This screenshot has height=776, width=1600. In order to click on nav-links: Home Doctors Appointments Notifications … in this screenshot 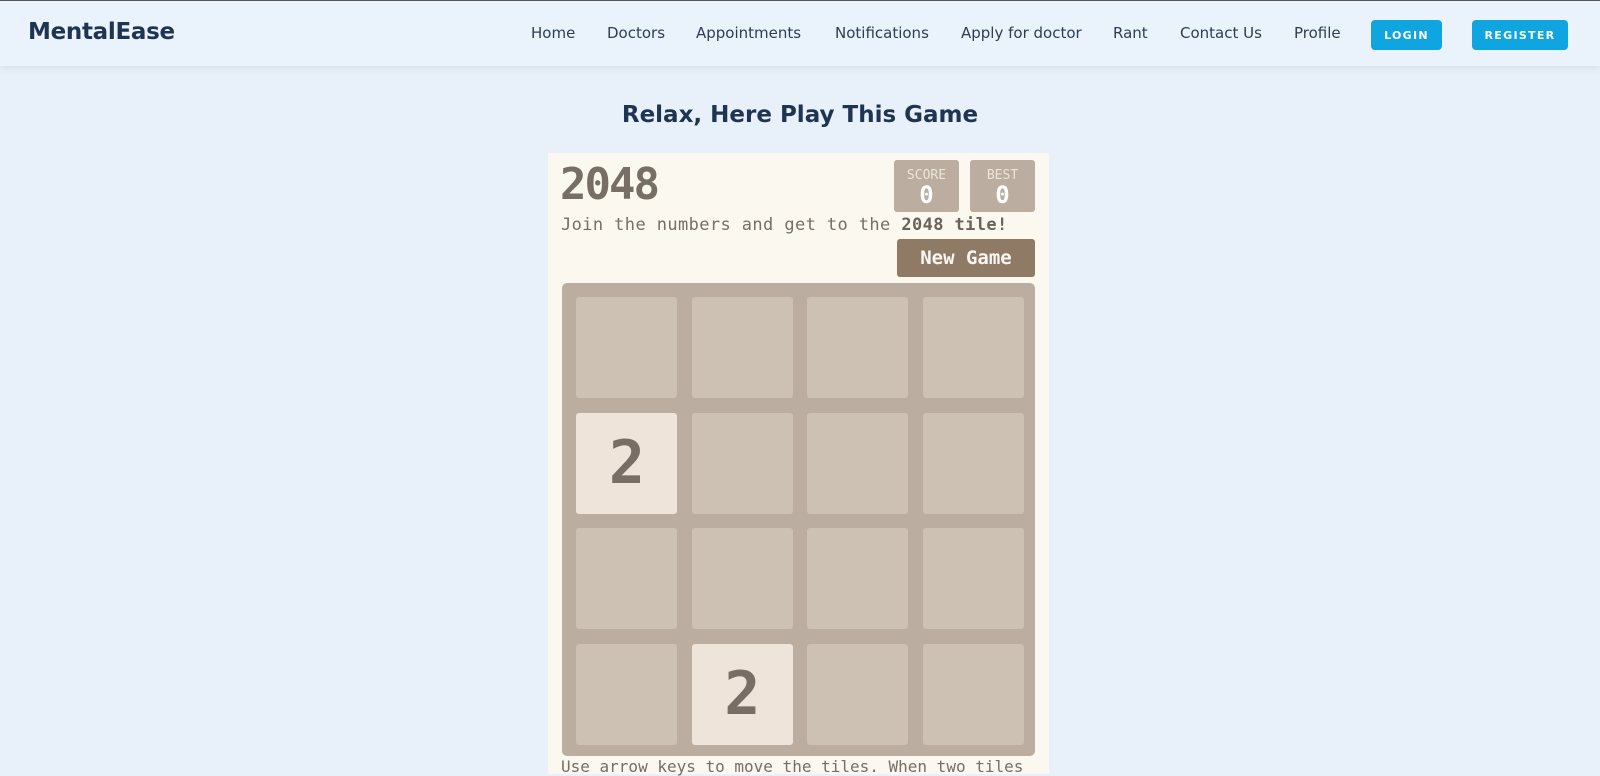, I will do `click(800, 34)`.